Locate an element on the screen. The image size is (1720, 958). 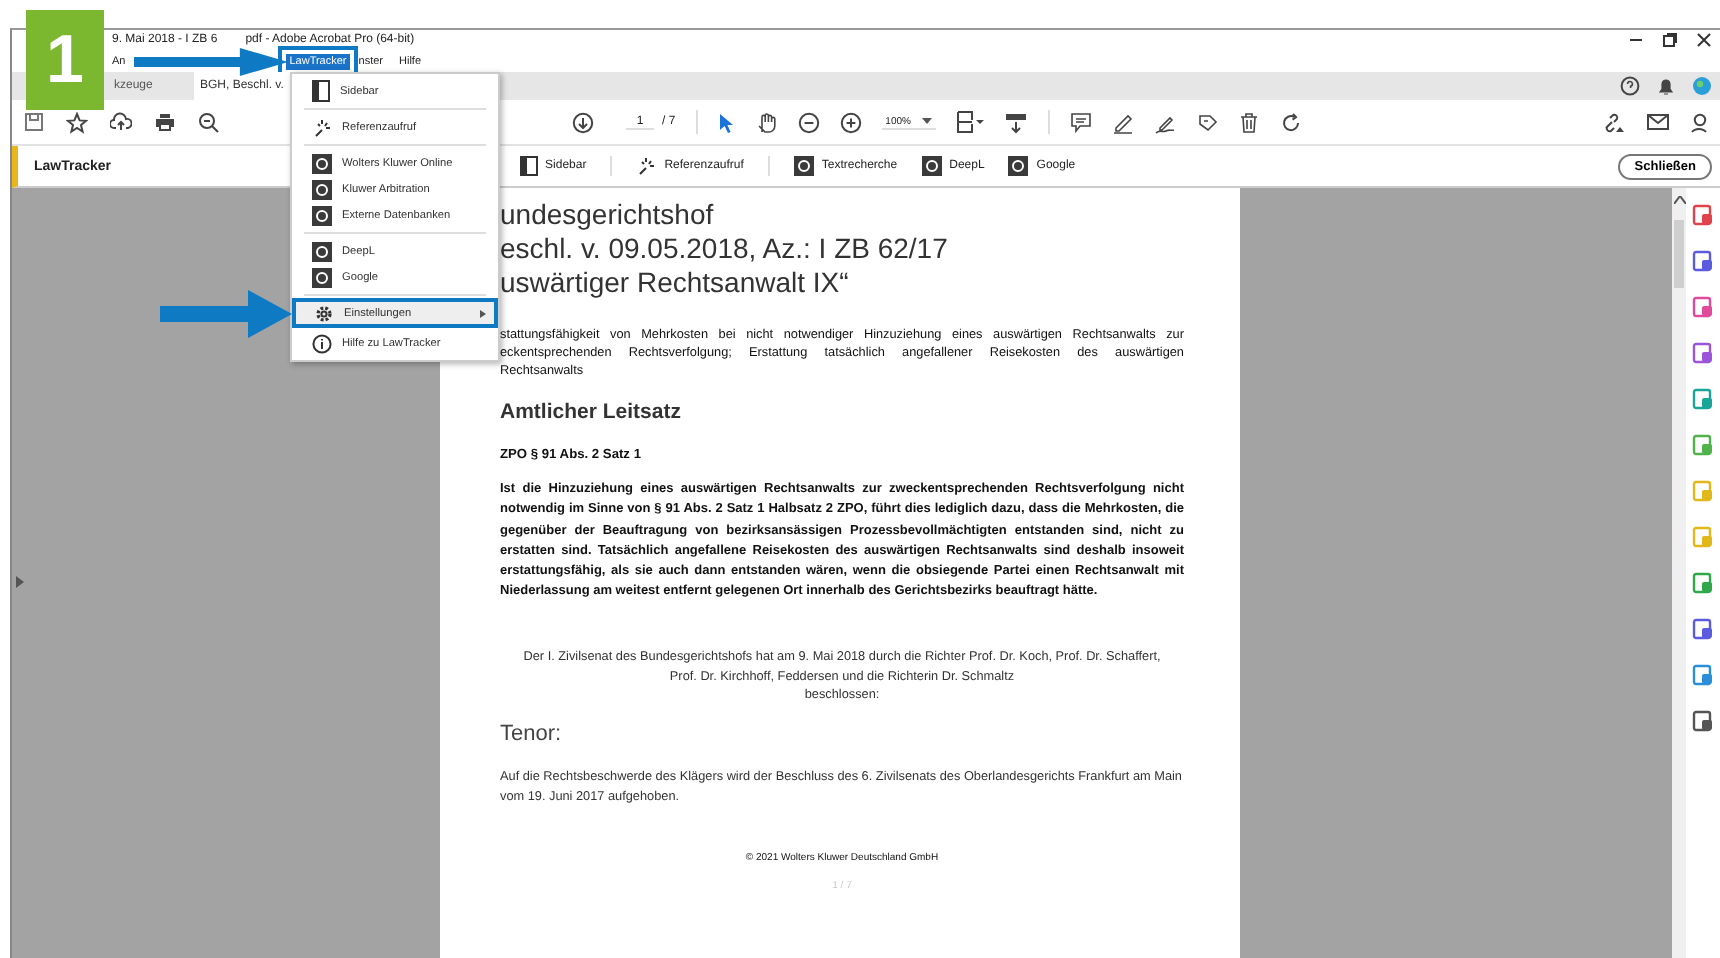
document-heading: undesgerichtshof is located at coordinates (608, 215).